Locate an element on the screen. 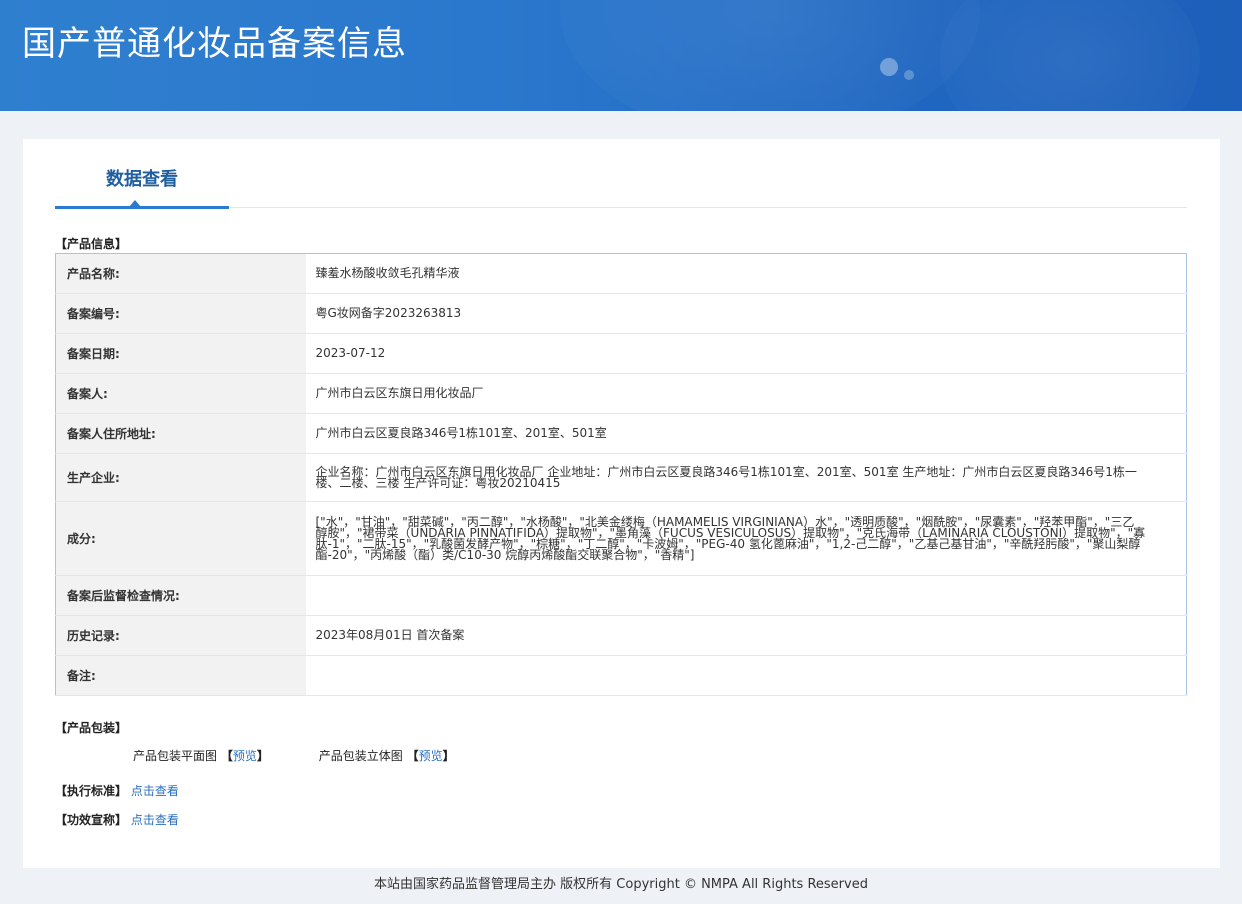  packaging-stereo-label: 产品包装立体图 is located at coordinates (360, 756).